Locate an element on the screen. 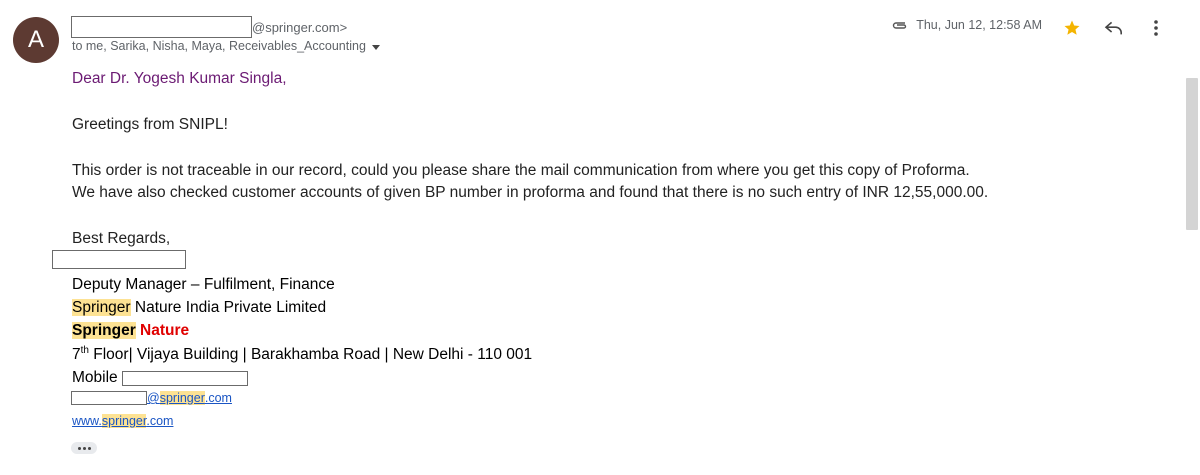 This screenshot has width=1200, height=475. signature-email-link: @ springer .com is located at coordinates (151, 398).